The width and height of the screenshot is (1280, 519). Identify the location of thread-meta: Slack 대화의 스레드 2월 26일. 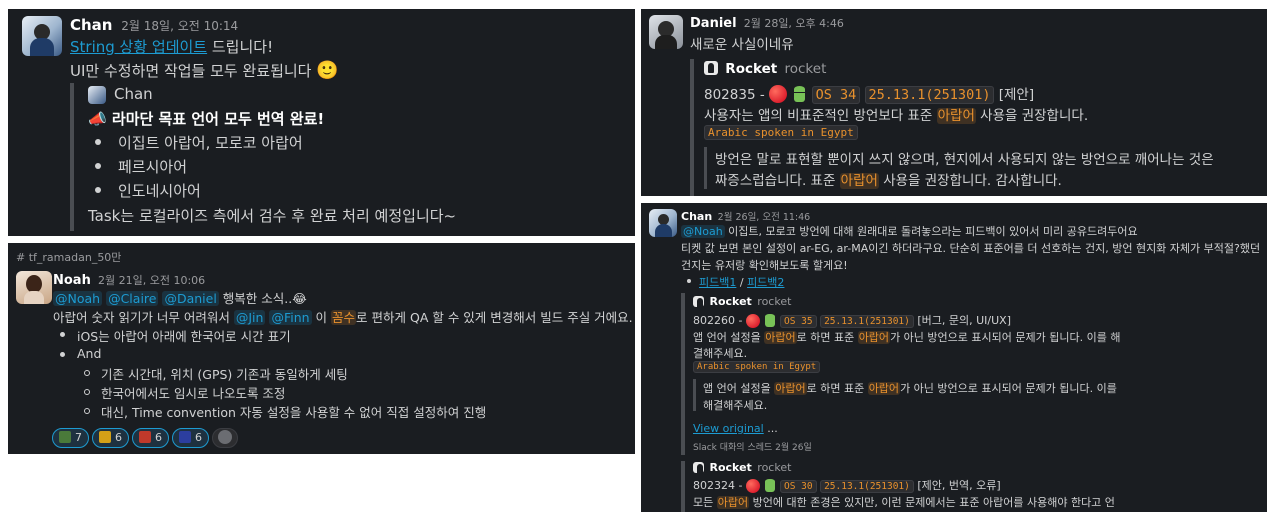
(752, 446).